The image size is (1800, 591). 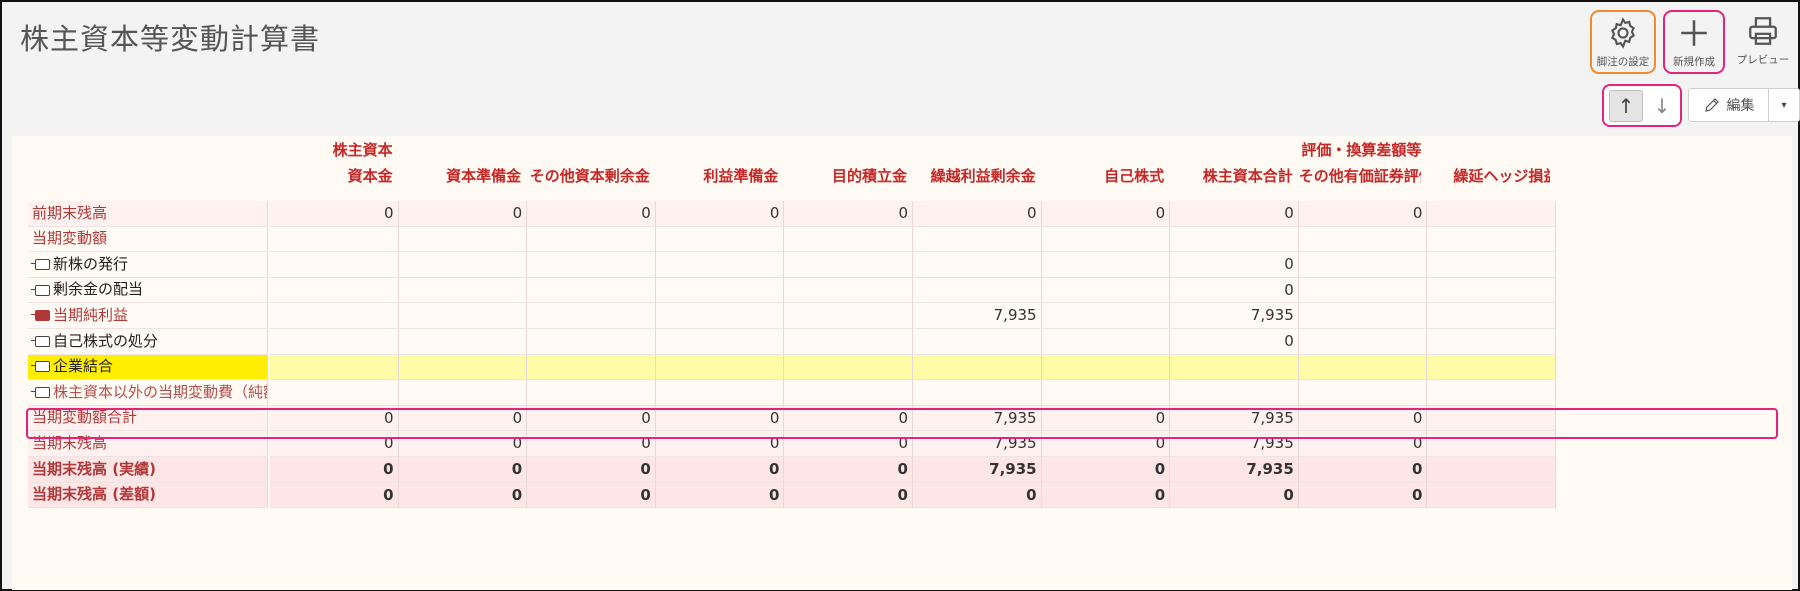 I want to click on row-label: 当期変動額, so click(x=148, y=239).